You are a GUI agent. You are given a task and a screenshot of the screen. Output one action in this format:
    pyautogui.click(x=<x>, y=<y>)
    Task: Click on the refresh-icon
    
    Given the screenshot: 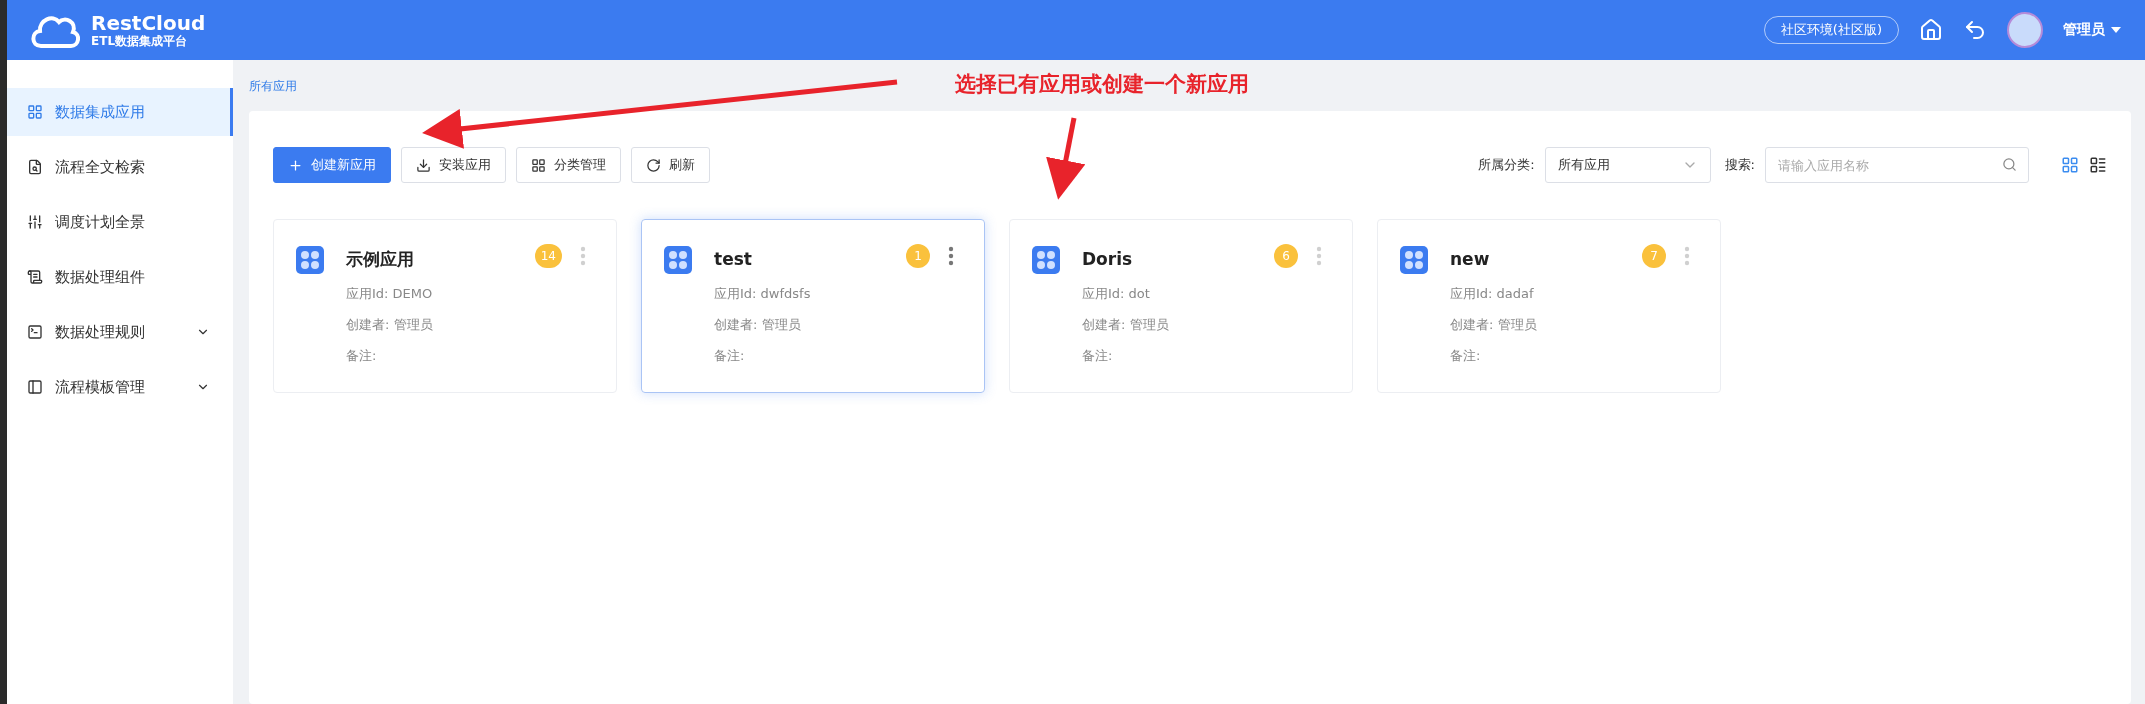 What is the action you would take?
    pyautogui.click(x=653, y=165)
    